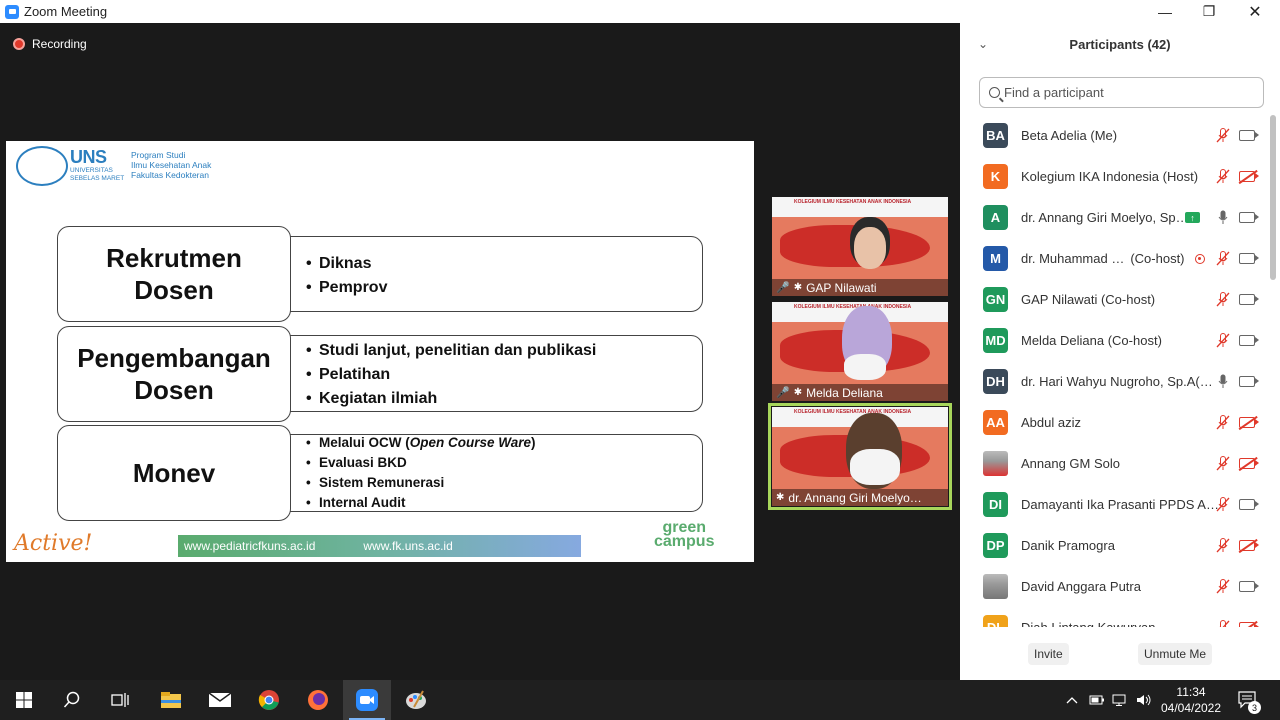 The height and width of the screenshot is (720, 1280). What do you see at coordinates (66, 11) in the screenshot?
I see `window-title: Zoom Meeting` at bounding box center [66, 11].